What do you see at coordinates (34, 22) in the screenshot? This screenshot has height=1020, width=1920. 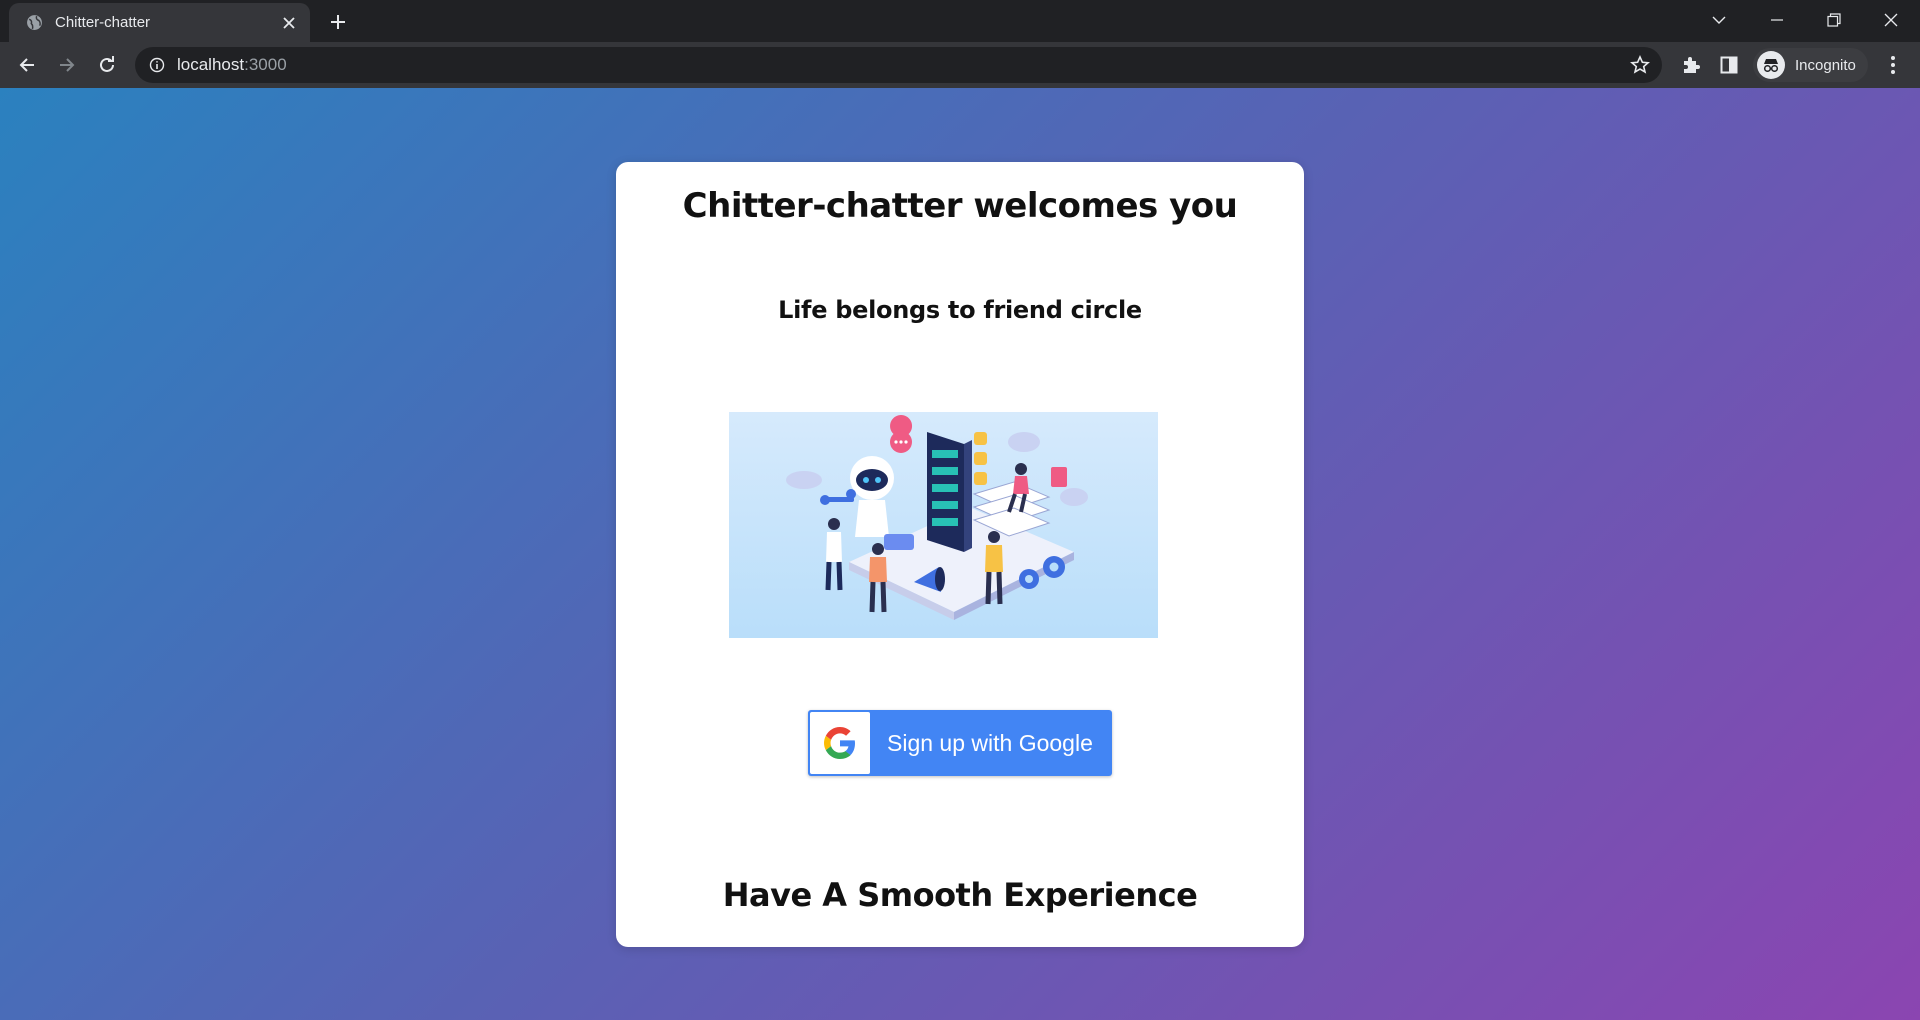 I see `globe-icon` at bounding box center [34, 22].